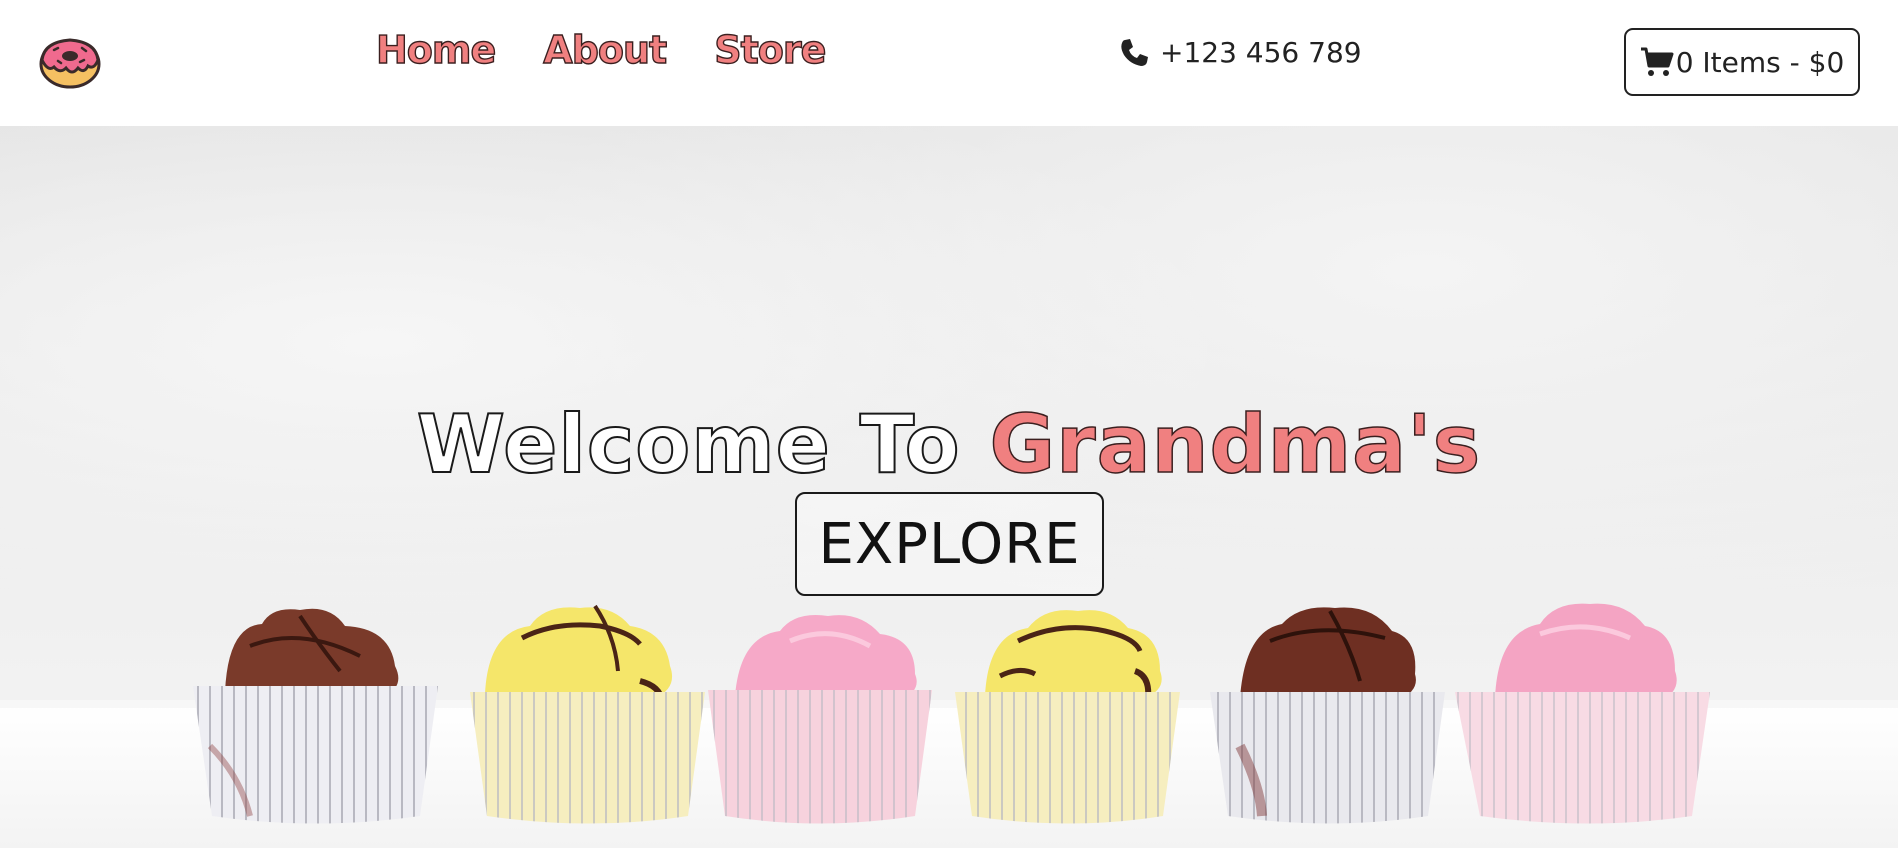 This screenshot has width=1898, height=848. What do you see at coordinates (703, 444) in the screenshot?
I see `hero-title-welcome: Welcome To` at bounding box center [703, 444].